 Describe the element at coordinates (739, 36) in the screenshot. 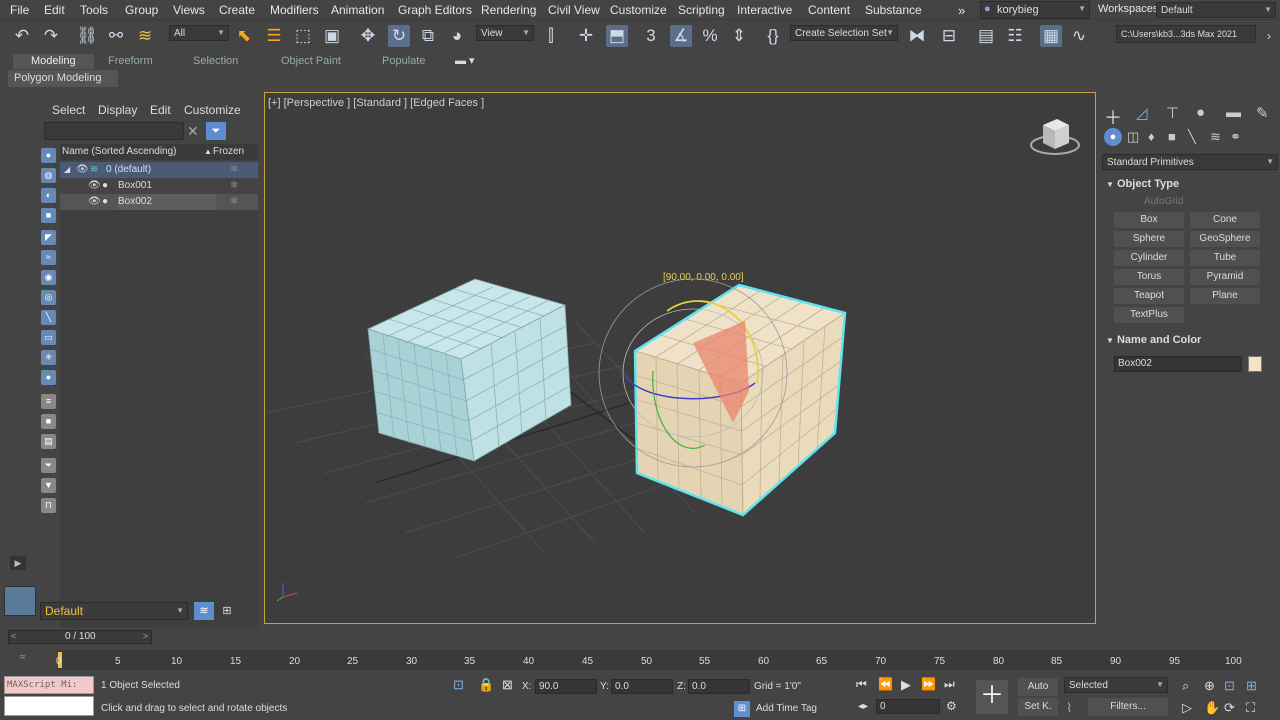

I see `spinner-snap-icon: ⇕` at that location.